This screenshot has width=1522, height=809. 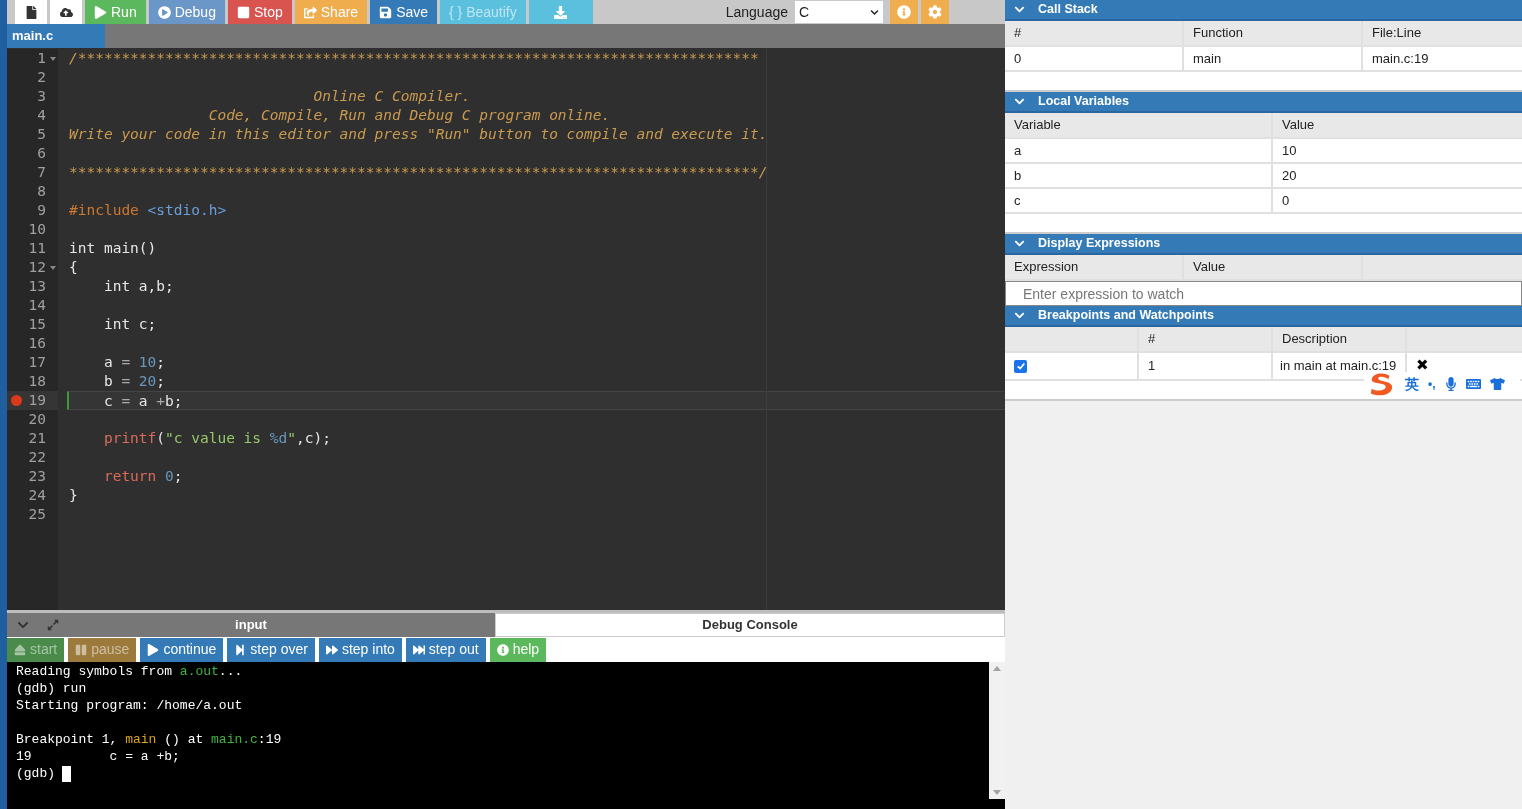 I want to click on section-header: Breakpoints and Watchpoints, so click(x=1263, y=316).